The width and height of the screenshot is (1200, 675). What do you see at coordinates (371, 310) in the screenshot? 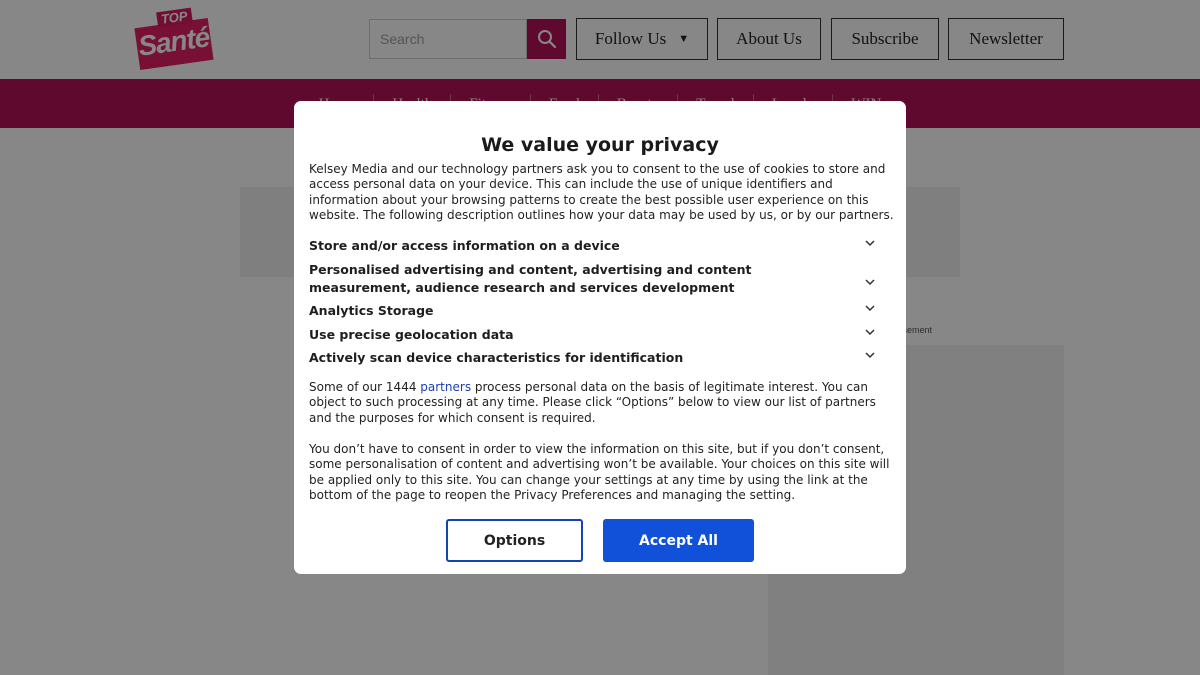
I see `purpose-label: Analytics Storage` at bounding box center [371, 310].